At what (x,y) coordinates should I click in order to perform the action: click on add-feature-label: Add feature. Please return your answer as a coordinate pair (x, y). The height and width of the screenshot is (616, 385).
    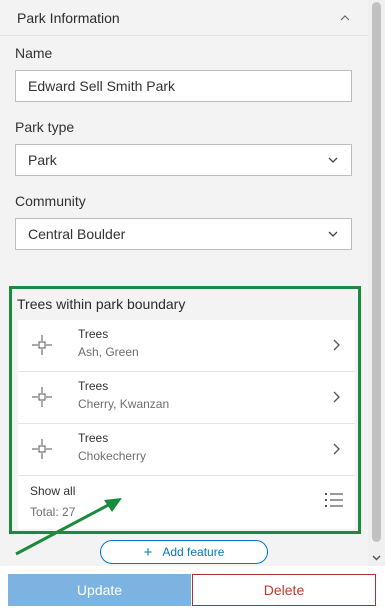
    Looking at the image, I should click on (193, 552).